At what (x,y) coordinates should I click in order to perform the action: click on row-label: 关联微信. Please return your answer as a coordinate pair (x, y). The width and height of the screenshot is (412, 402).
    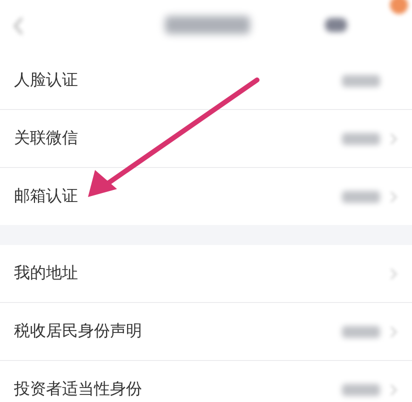
    Looking at the image, I should click on (178, 138).